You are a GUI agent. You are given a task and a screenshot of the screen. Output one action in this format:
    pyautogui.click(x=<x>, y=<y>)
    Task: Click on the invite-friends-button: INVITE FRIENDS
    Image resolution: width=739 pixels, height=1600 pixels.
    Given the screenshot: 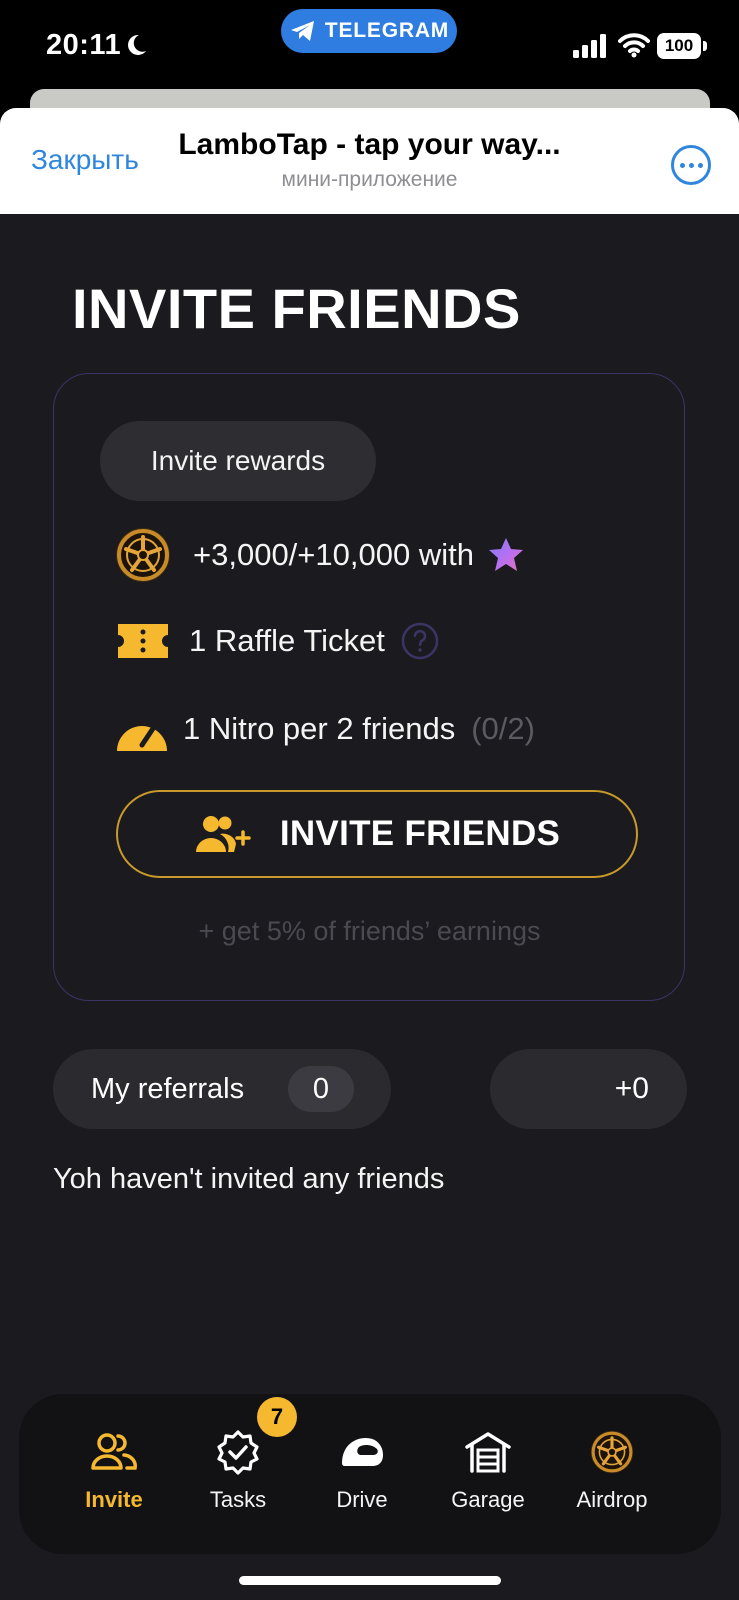 What is the action you would take?
    pyautogui.click(x=377, y=834)
    